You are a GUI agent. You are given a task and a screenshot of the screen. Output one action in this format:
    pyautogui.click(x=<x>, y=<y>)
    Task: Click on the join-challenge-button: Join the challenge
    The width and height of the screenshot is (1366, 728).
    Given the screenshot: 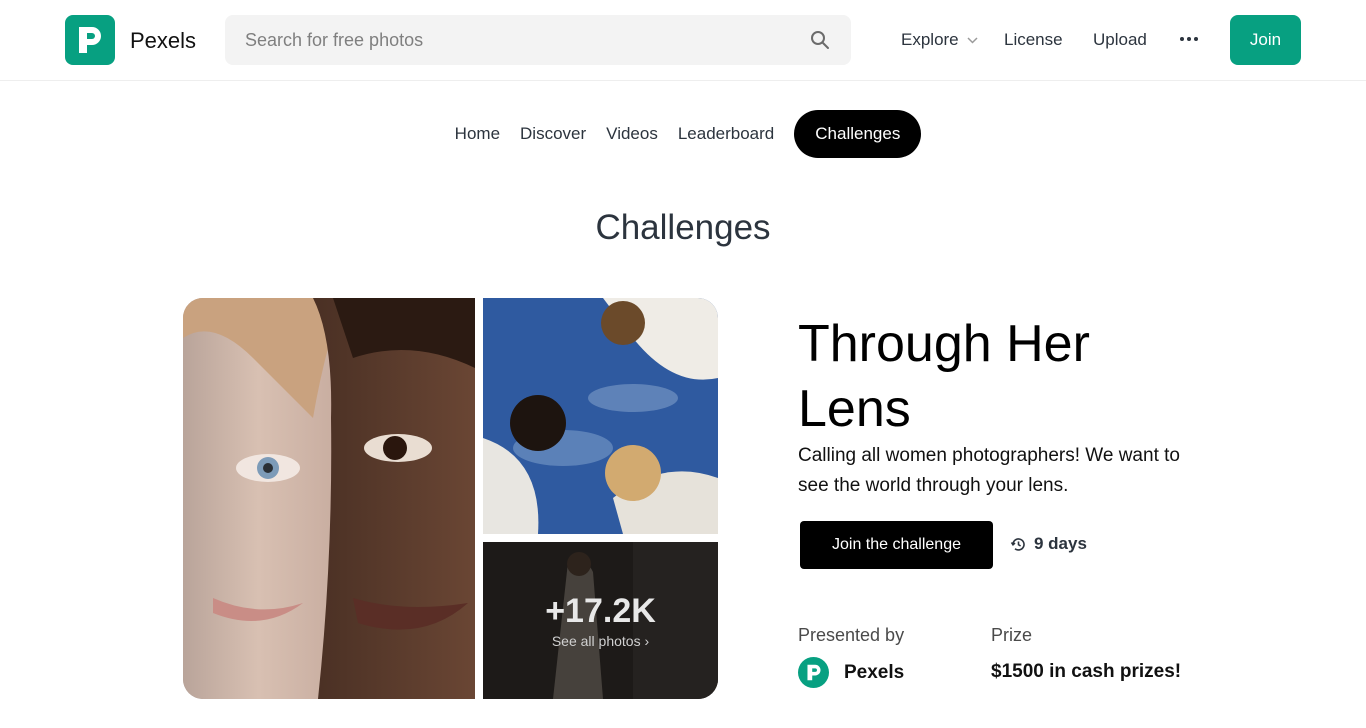 What is the action you would take?
    pyautogui.click(x=896, y=545)
    